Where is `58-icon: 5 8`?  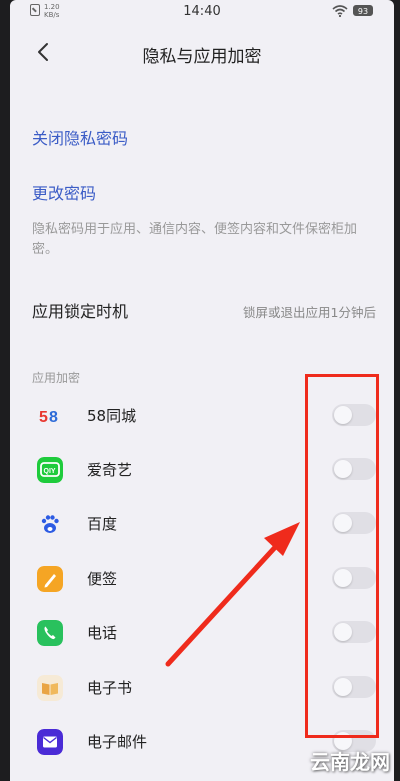 58-icon: 5 8 is located at coordinates (50, 416).